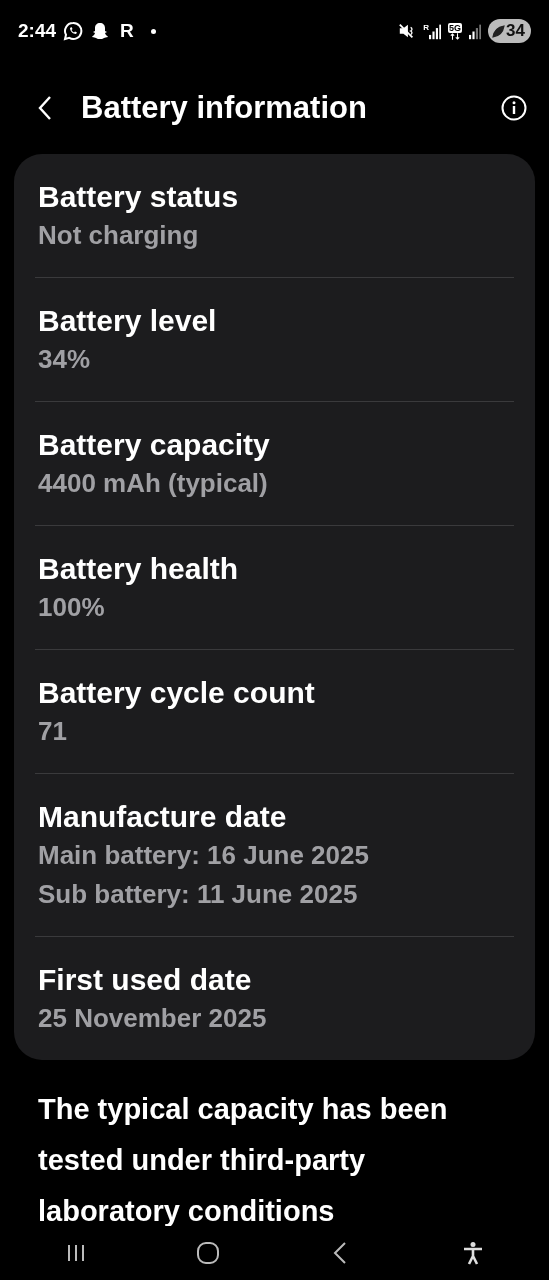 The height and width of the screenshot is (1280, 549). Describe the element at coordinates (455, 36) in the screenshot. I see `data-arrows-icon` at that location.